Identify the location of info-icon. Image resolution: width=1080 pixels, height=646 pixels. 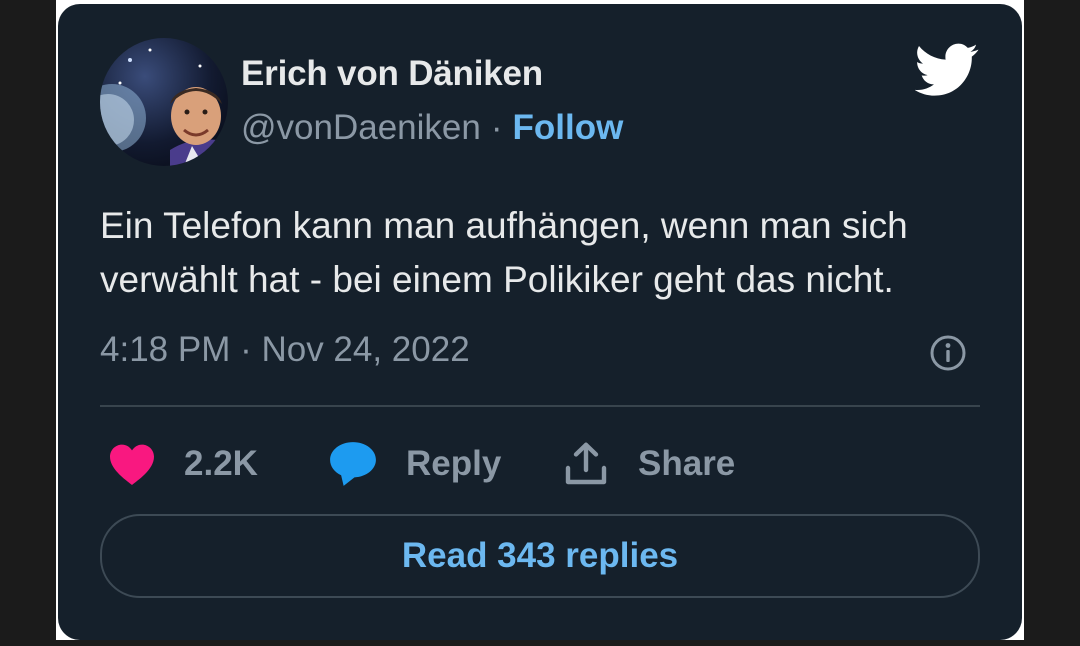
(948, 353).